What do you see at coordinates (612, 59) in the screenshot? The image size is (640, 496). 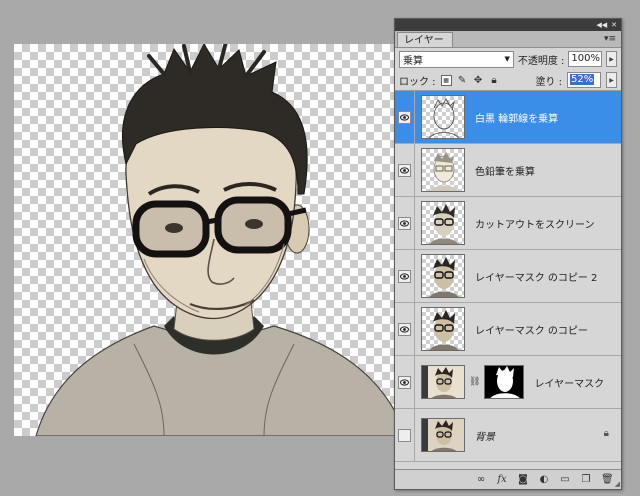 I see `opacity-slider-button: ▶` at bounding box center [612, 59].